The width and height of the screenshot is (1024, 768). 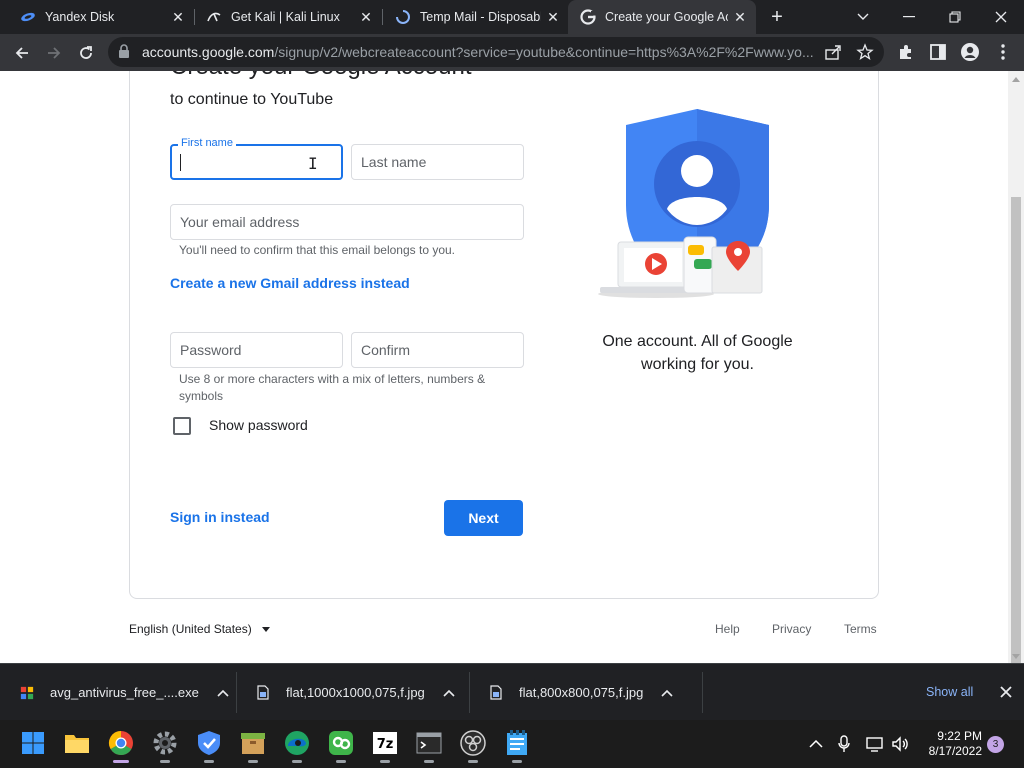 What do you see at coordinates (180, 162) in the screenshot?
I see `text-caret` at bounding box center [180, 162].